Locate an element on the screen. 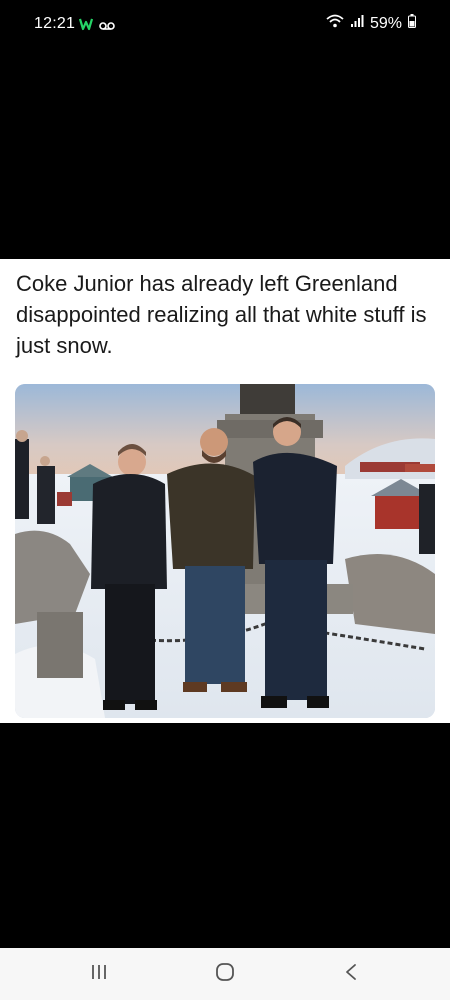 The image size is (450, 1000). navigation-bar is located at coordinates (225, 974).